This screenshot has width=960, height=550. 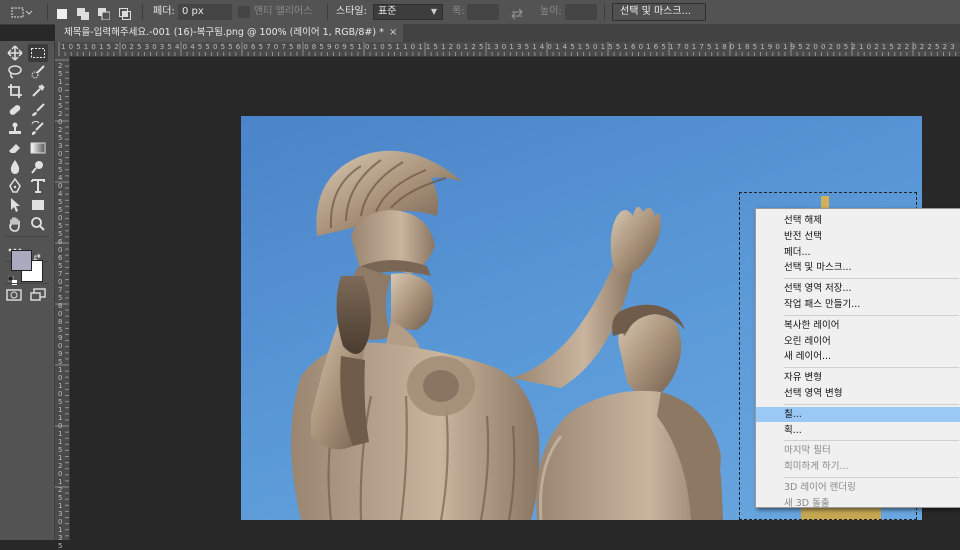 I want to click on chevron-down-icon: ▼, so click(x=433, y=11).